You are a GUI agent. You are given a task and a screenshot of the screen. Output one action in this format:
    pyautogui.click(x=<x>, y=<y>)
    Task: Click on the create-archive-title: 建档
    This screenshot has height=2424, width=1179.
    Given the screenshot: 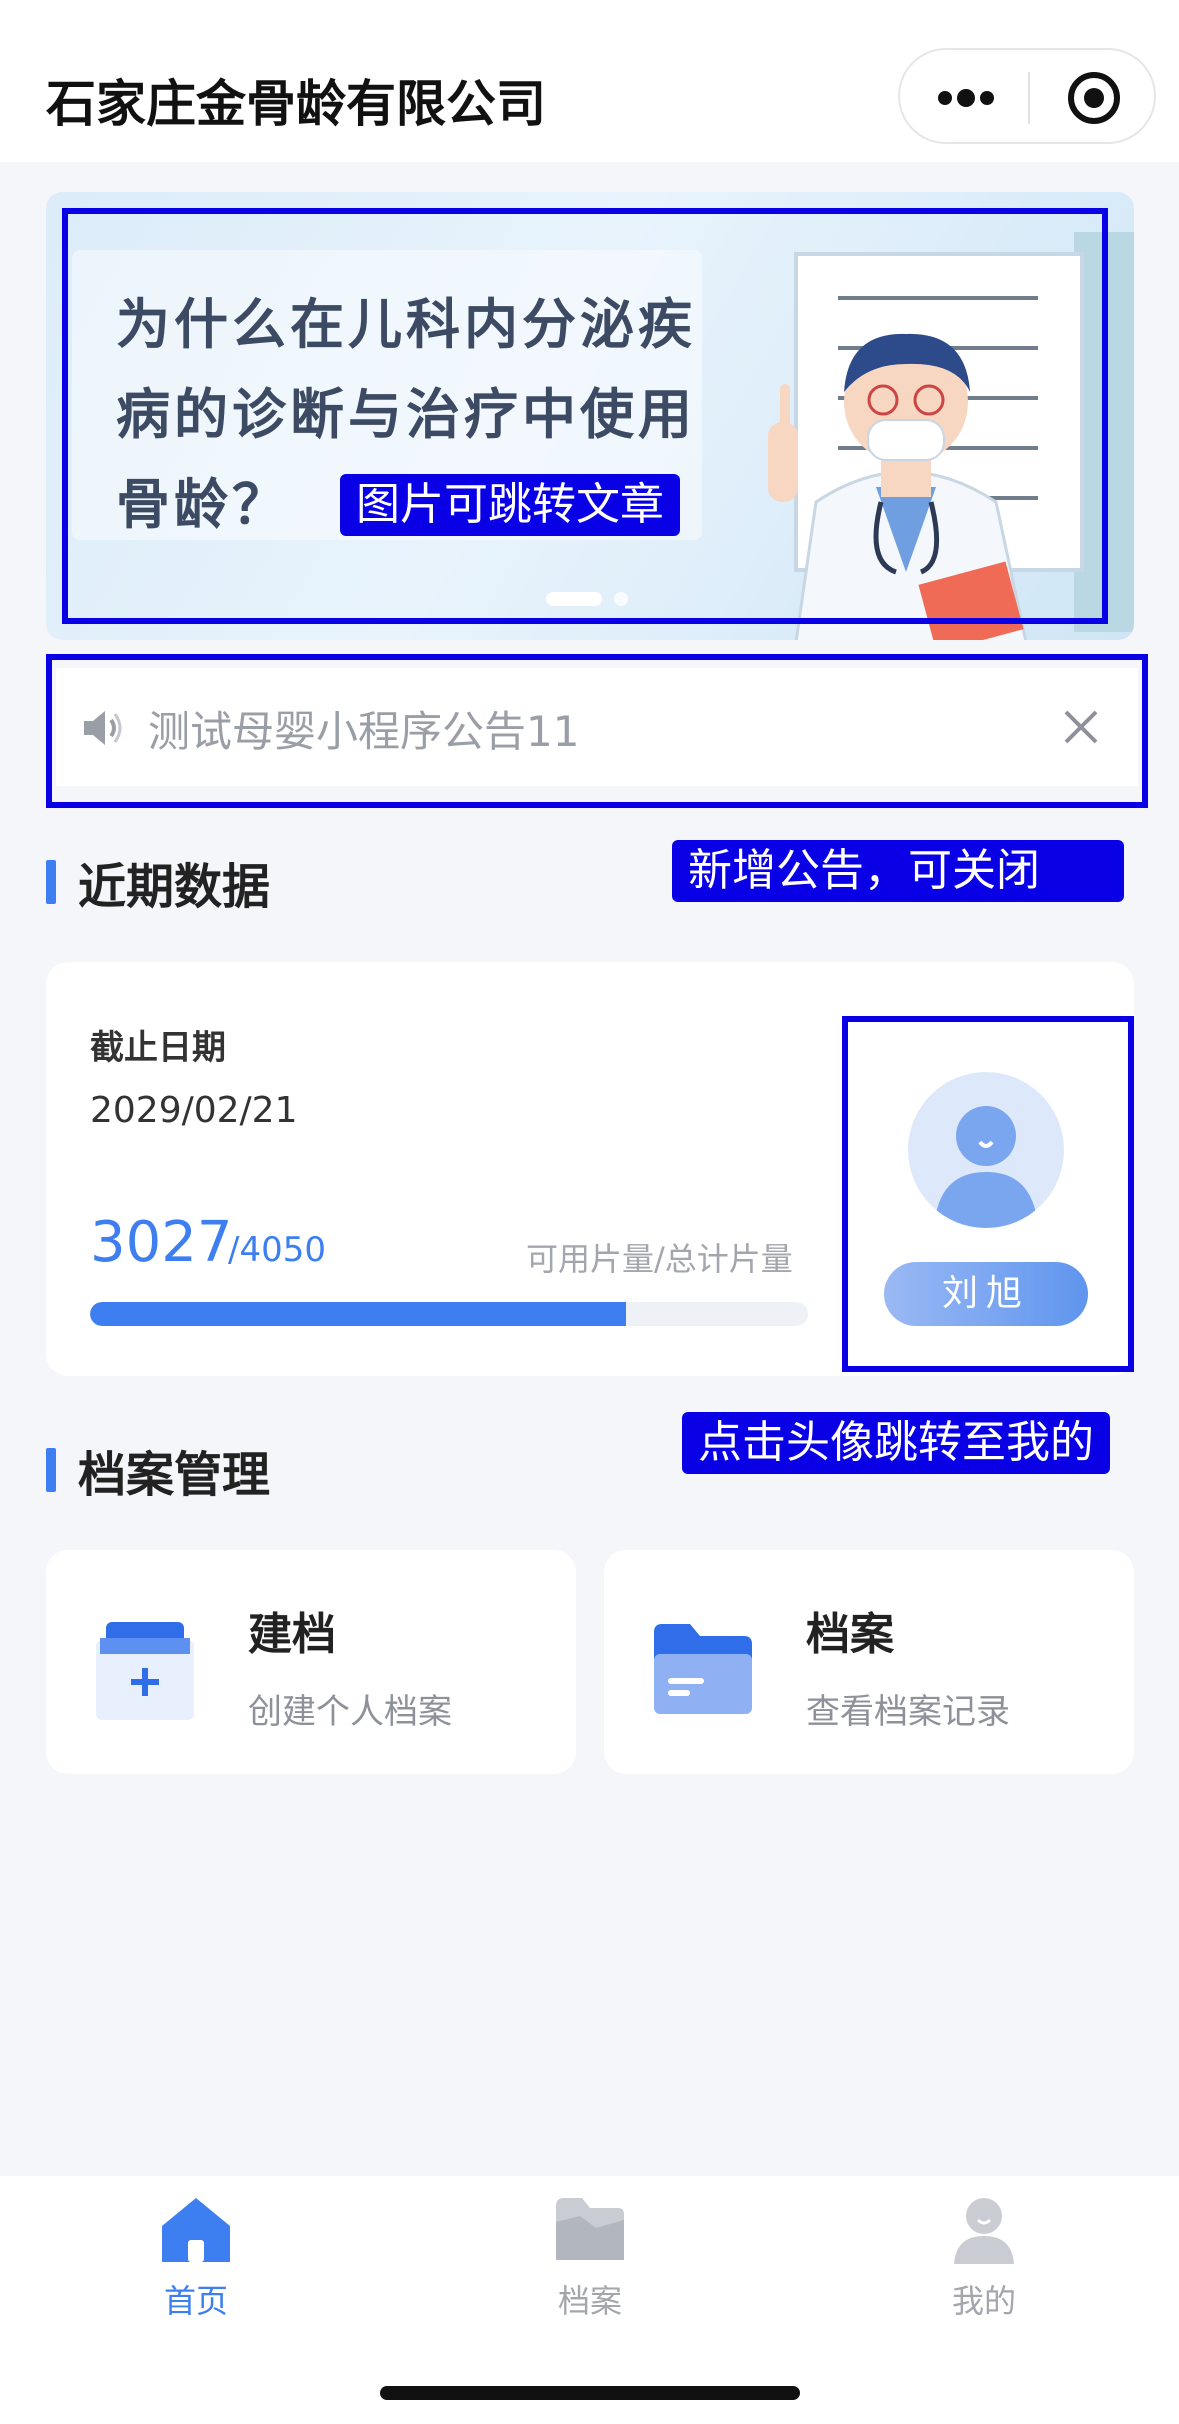 What is the action you would take?
    pyautogui.click(x=292, y=1634)
    